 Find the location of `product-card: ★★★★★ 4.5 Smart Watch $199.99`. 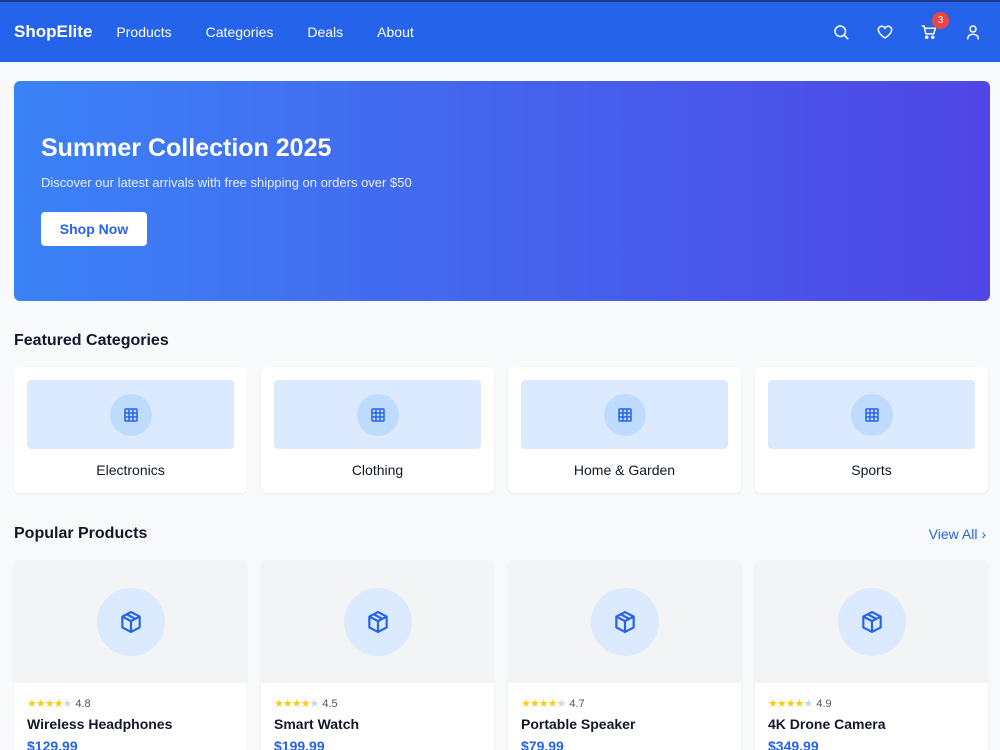

product-card: ★★★★★ 4.5 Smart Watch $199.99 is located at coordinates (377, 655).